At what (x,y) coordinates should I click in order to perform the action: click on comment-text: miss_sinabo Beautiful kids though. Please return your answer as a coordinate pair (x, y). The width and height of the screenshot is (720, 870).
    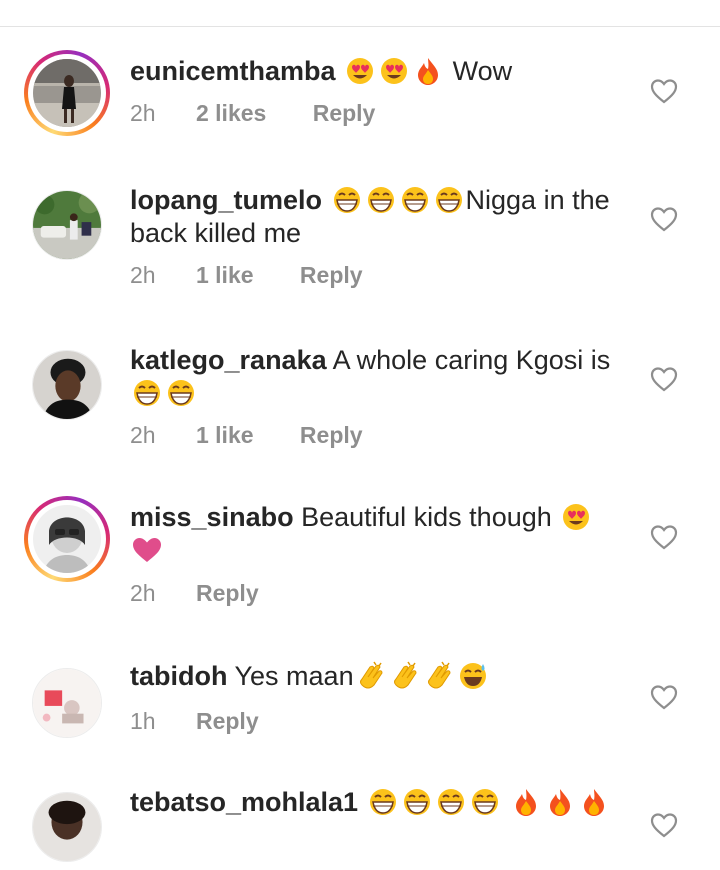
    Looking at the image, I should click on (380, 534).